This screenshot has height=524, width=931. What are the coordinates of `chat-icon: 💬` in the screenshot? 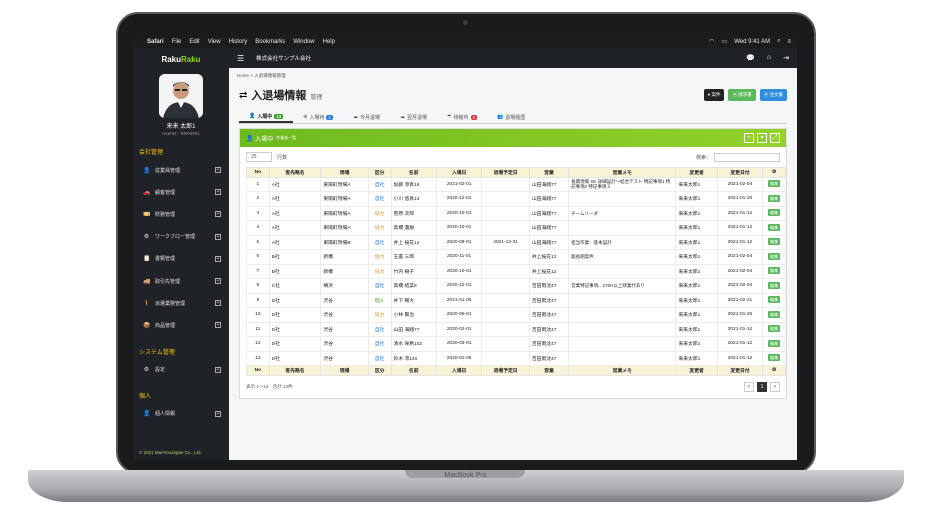 It's located at (750, 58).